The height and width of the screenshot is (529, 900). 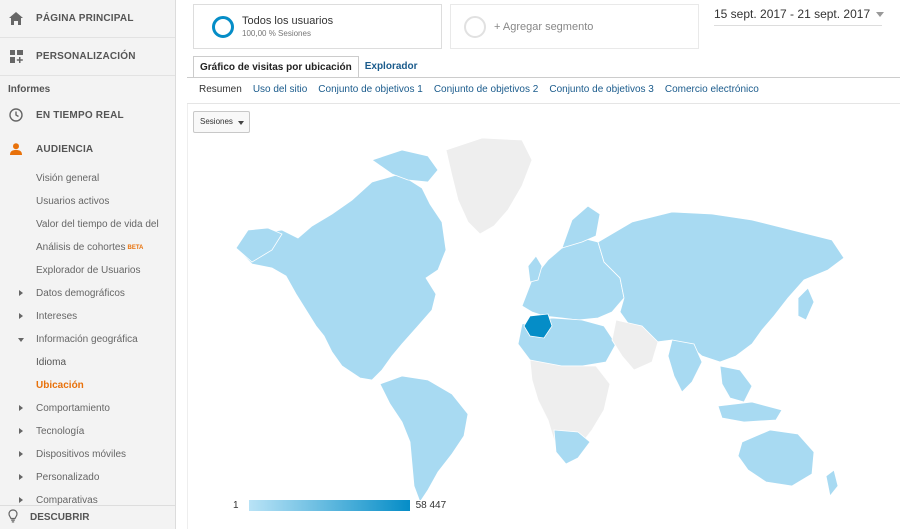 I want to click on map-region-greenland, so click(x=489, y=186).